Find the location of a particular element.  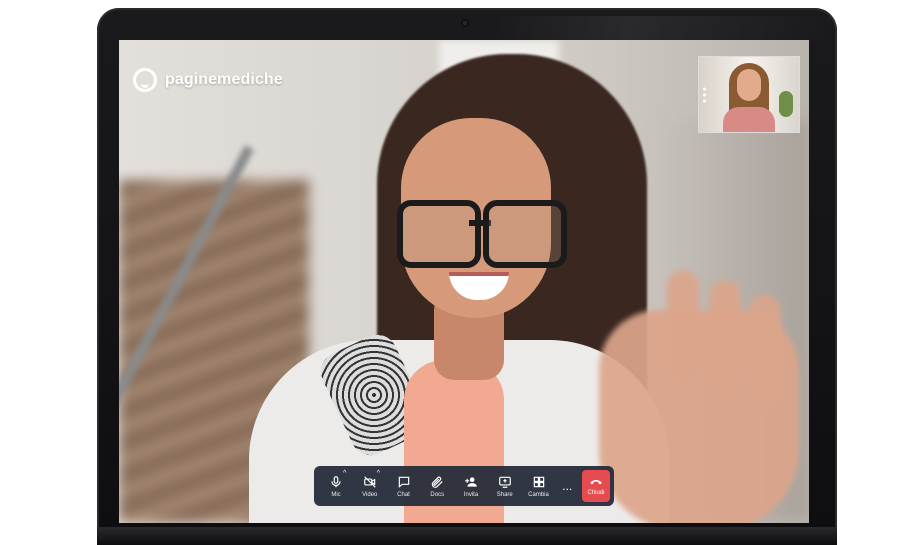

self-view-video is located at coordinates (749, 94).